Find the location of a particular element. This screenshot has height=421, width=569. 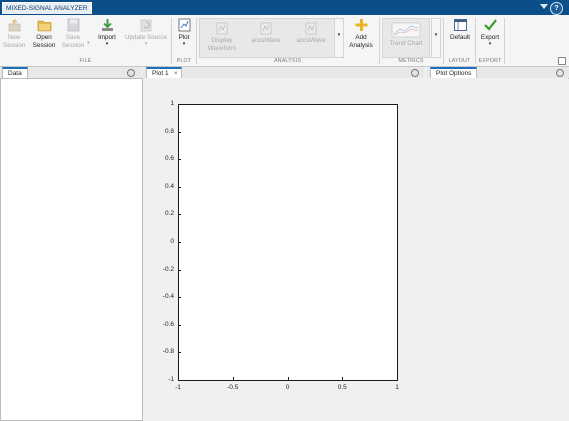

open-session-button: Open Session is located at coordinates (44, 33).